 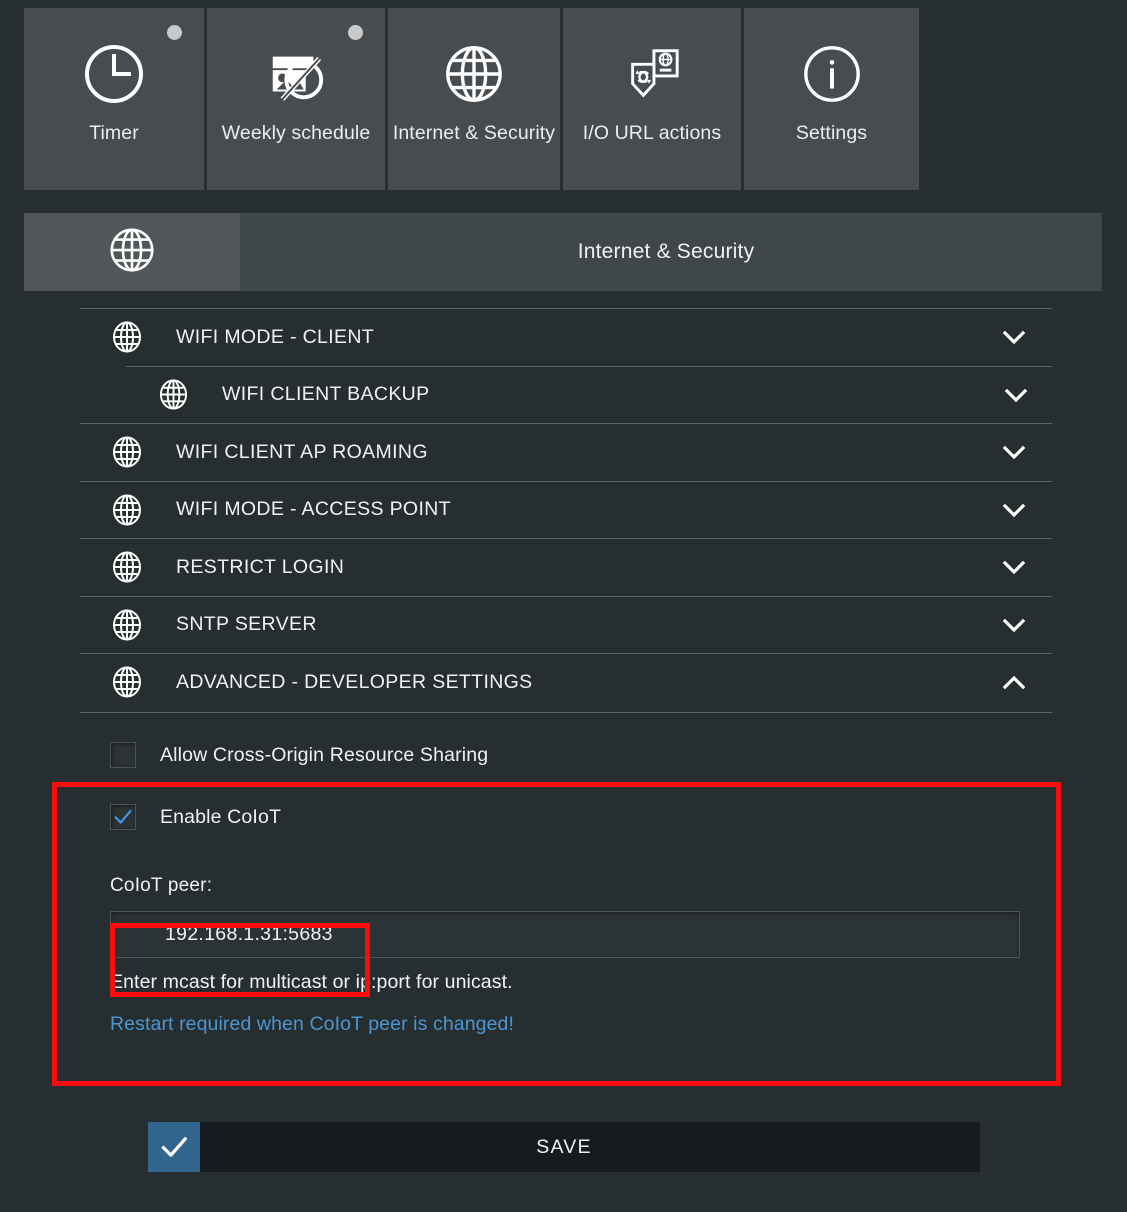 I want to click on save-button-label: SAVE, so click(x=564, y=1146).